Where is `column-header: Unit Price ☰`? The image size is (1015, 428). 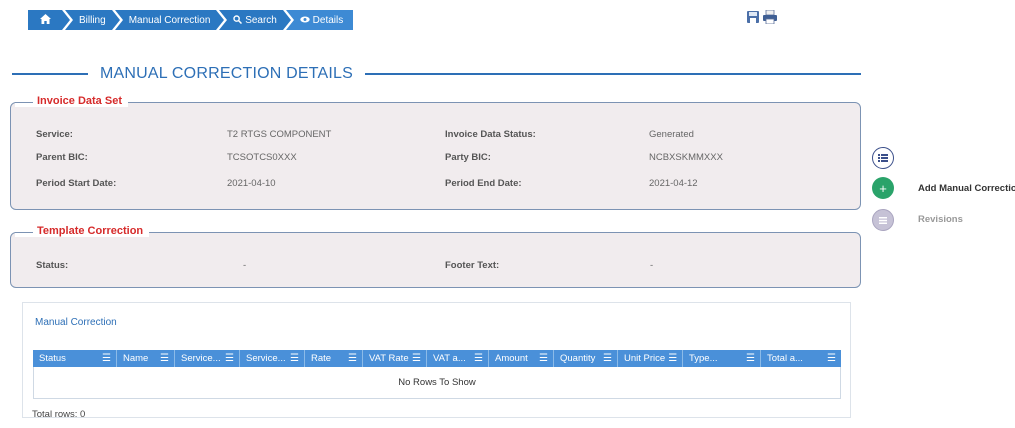 column-header: Unit Price ☰ is located at coordinates (650, 358).